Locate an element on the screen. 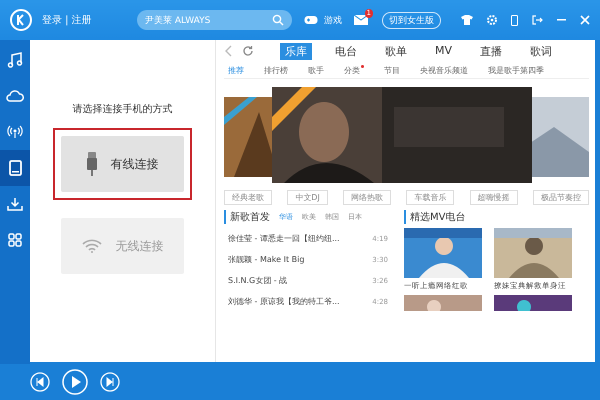  section-title: 精选MV电台 is located at coordinates (438, 217).